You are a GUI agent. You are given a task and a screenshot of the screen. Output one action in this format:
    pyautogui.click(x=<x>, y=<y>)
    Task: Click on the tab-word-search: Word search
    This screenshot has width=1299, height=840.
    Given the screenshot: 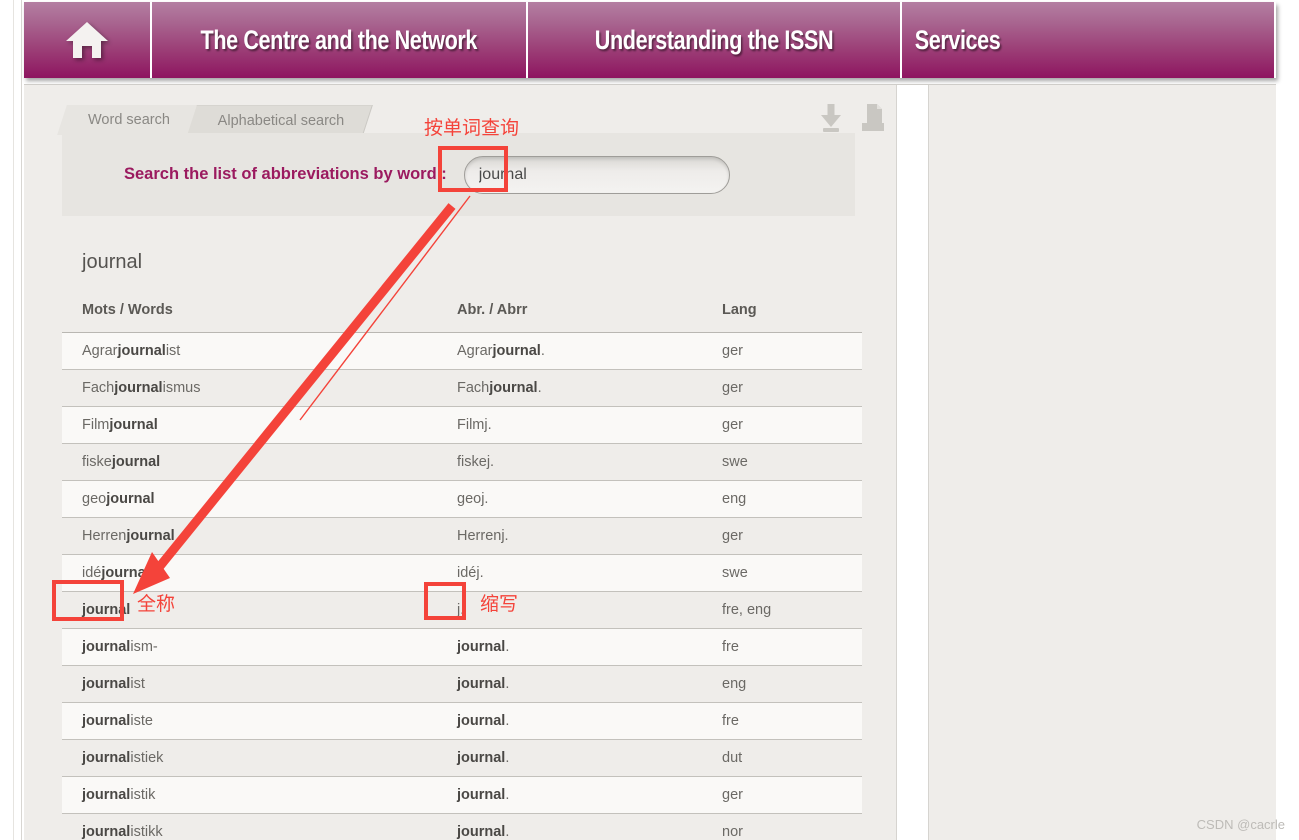 What is the action you would take?
    pyautogui.click(x=127, y=120)
    